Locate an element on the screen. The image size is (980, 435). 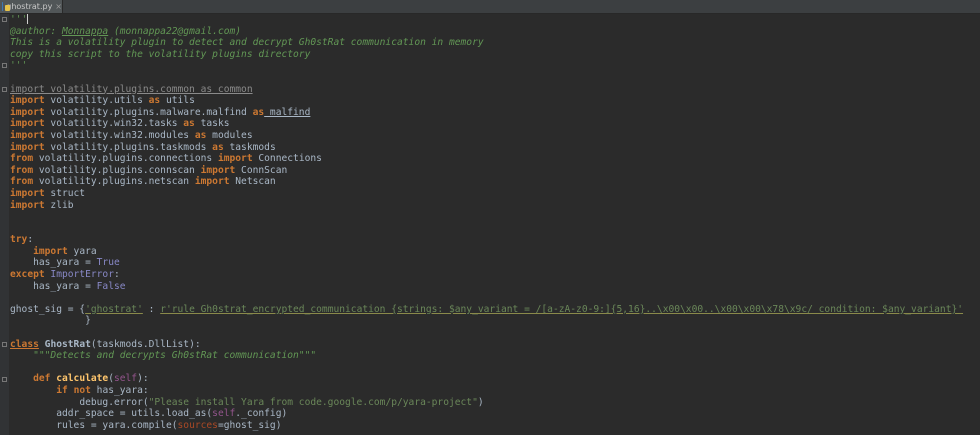
tab-ghostrat-py: ghostrat.py × is located at coordinates (31, 6).